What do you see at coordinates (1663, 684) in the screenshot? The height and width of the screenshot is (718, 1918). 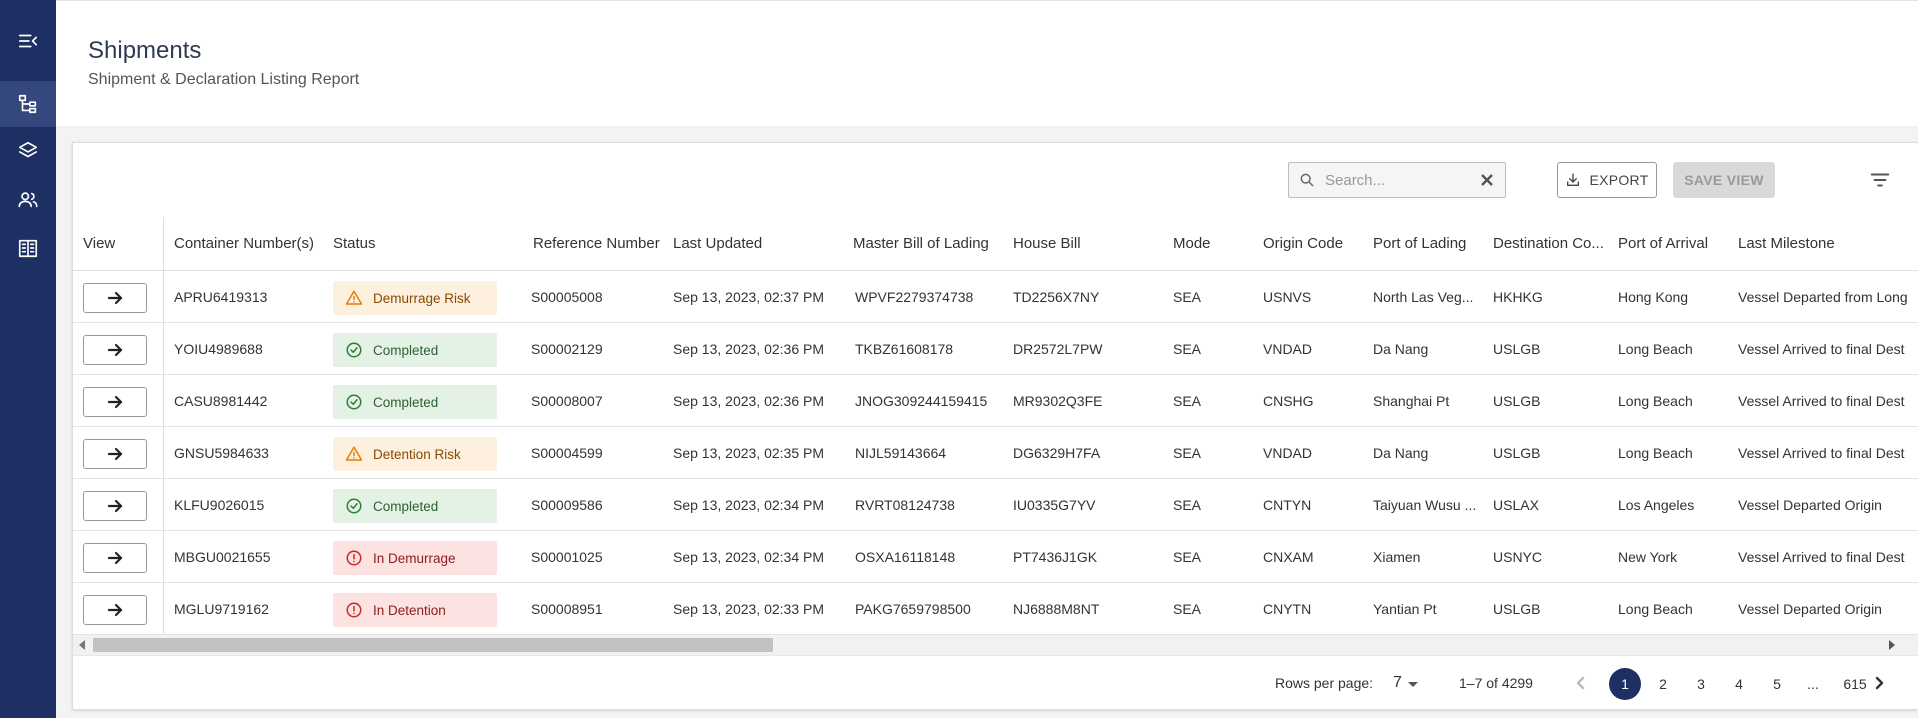 I see `page-button: 2` at bounding box center [1663, 684].